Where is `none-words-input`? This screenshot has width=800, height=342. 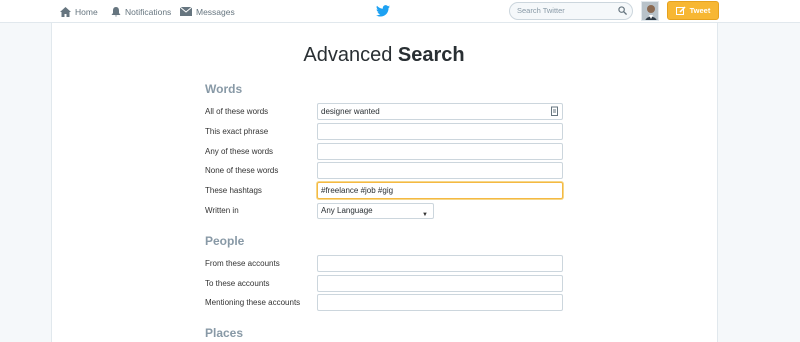 none-words-input is located at coordinates (440, 170).